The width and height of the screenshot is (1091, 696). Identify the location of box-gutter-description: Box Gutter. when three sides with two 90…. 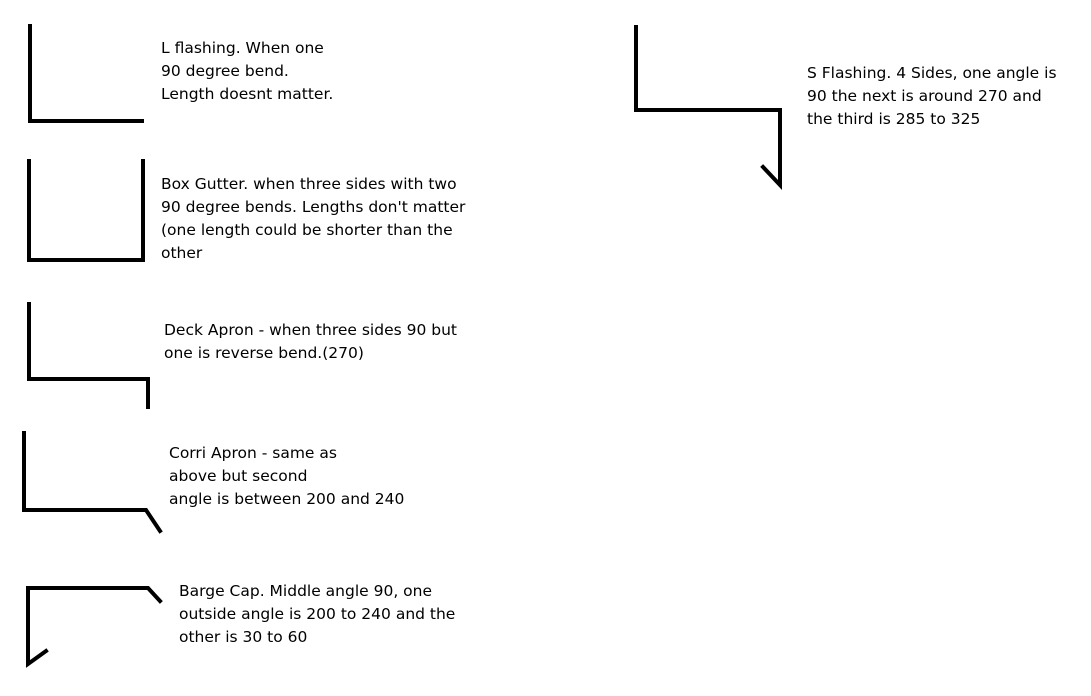
(313, 219).